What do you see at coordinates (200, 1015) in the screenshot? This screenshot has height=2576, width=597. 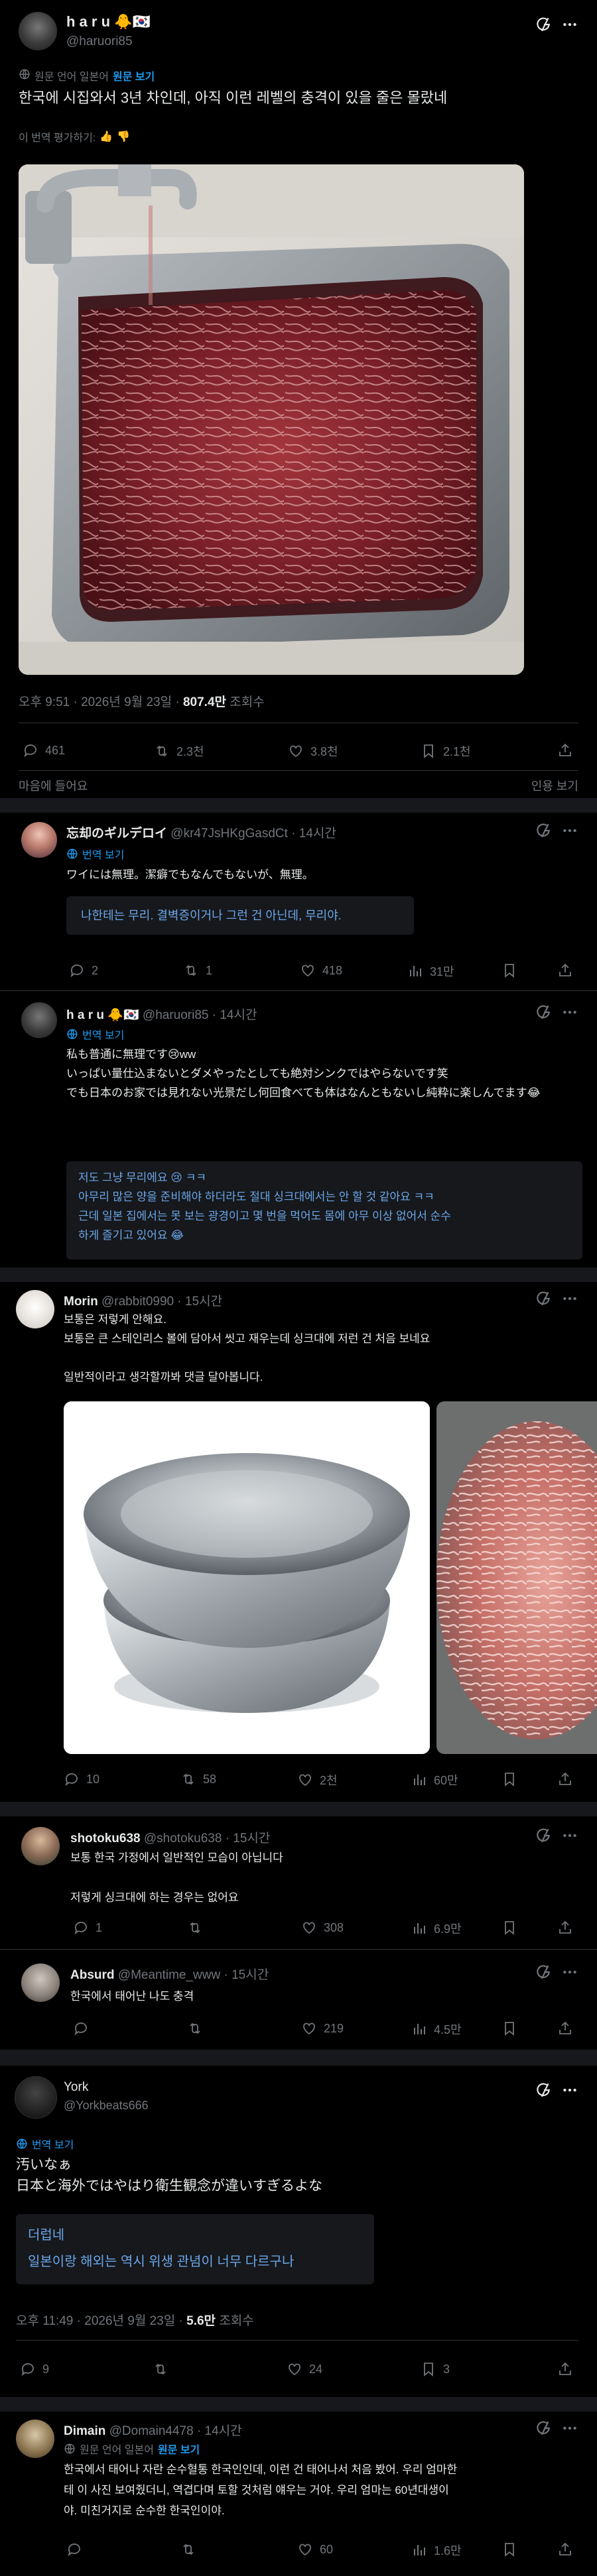 I see `handle: @haruori85 · 14시간` at bounding box center [200, 1015].